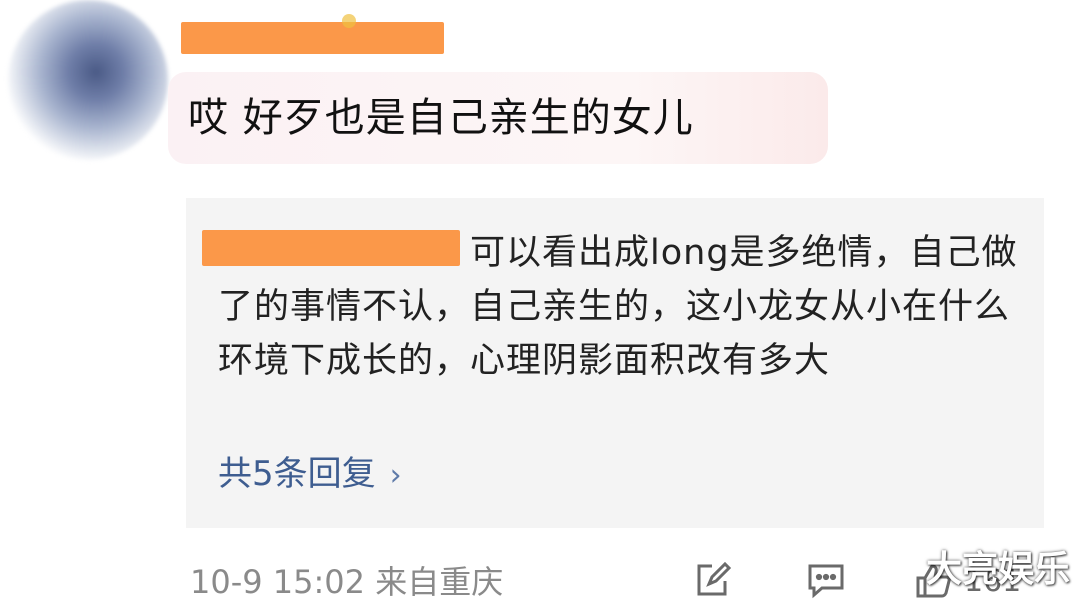  What do you see at coordinates (312, 38) in the screenshot?
I see `redacted-username` at bounding box center [312, 38].